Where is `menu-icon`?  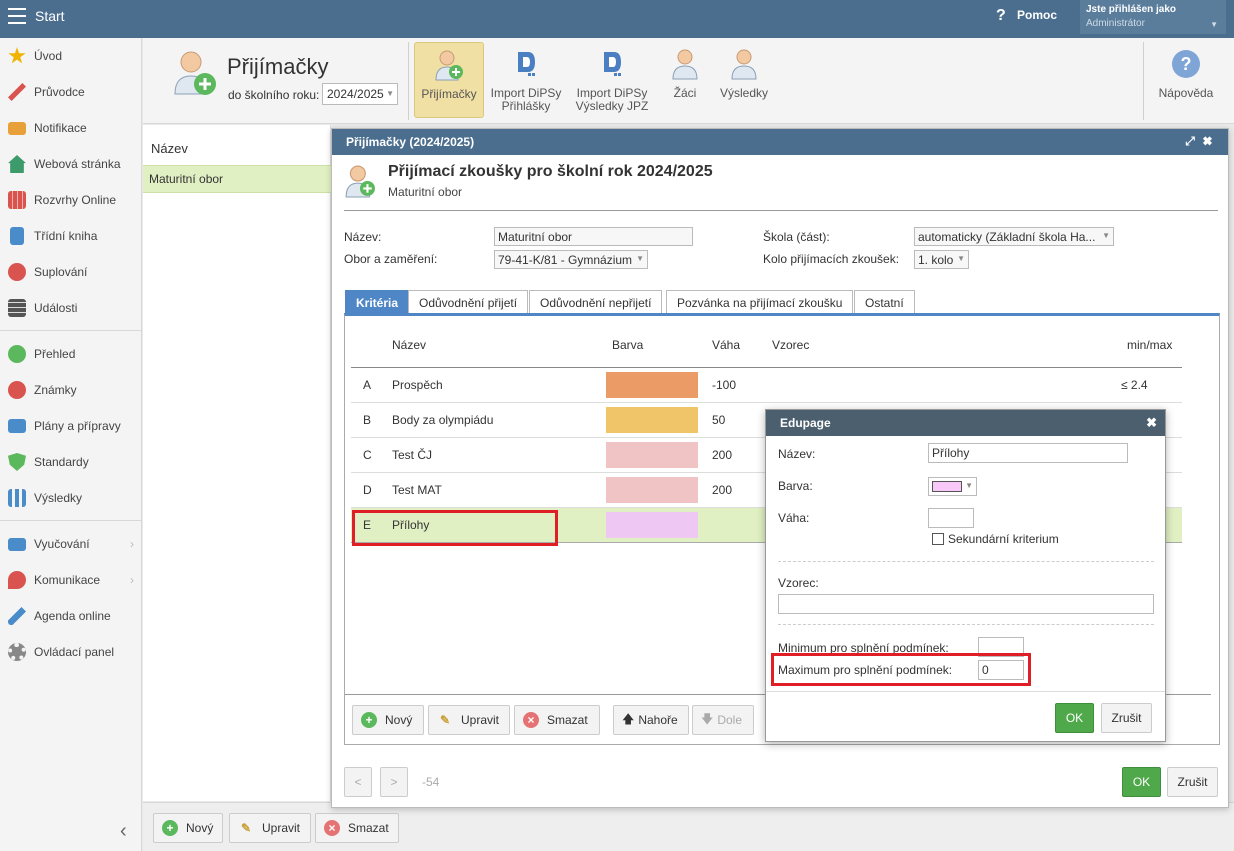
menu-icon is located at coordinates (17, 16).